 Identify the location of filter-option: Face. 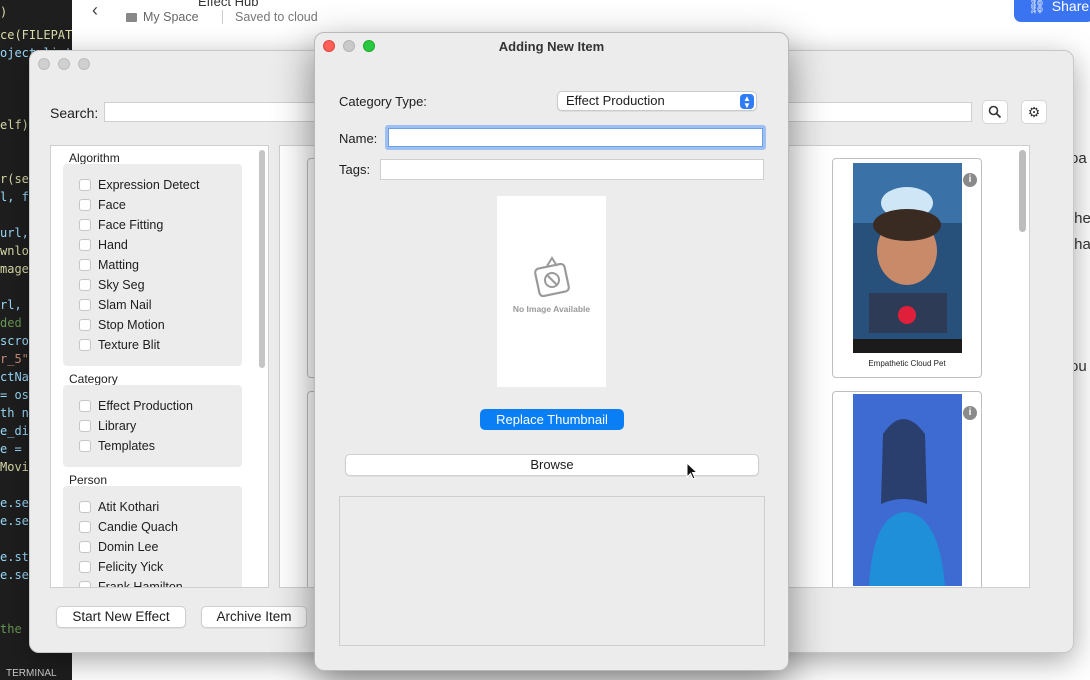
(102, 205).